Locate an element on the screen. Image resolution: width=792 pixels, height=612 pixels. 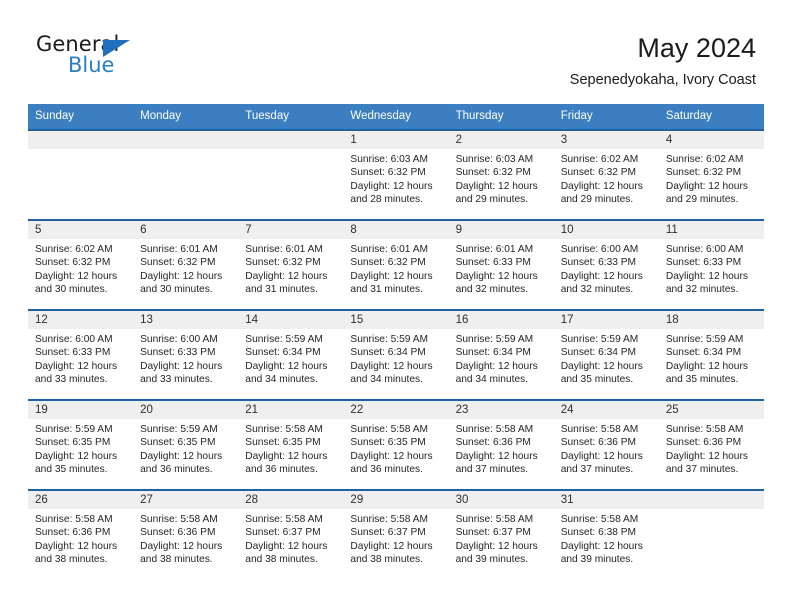
day-daylight-text: and 34 minutes. is located at coordinates (386, 380).